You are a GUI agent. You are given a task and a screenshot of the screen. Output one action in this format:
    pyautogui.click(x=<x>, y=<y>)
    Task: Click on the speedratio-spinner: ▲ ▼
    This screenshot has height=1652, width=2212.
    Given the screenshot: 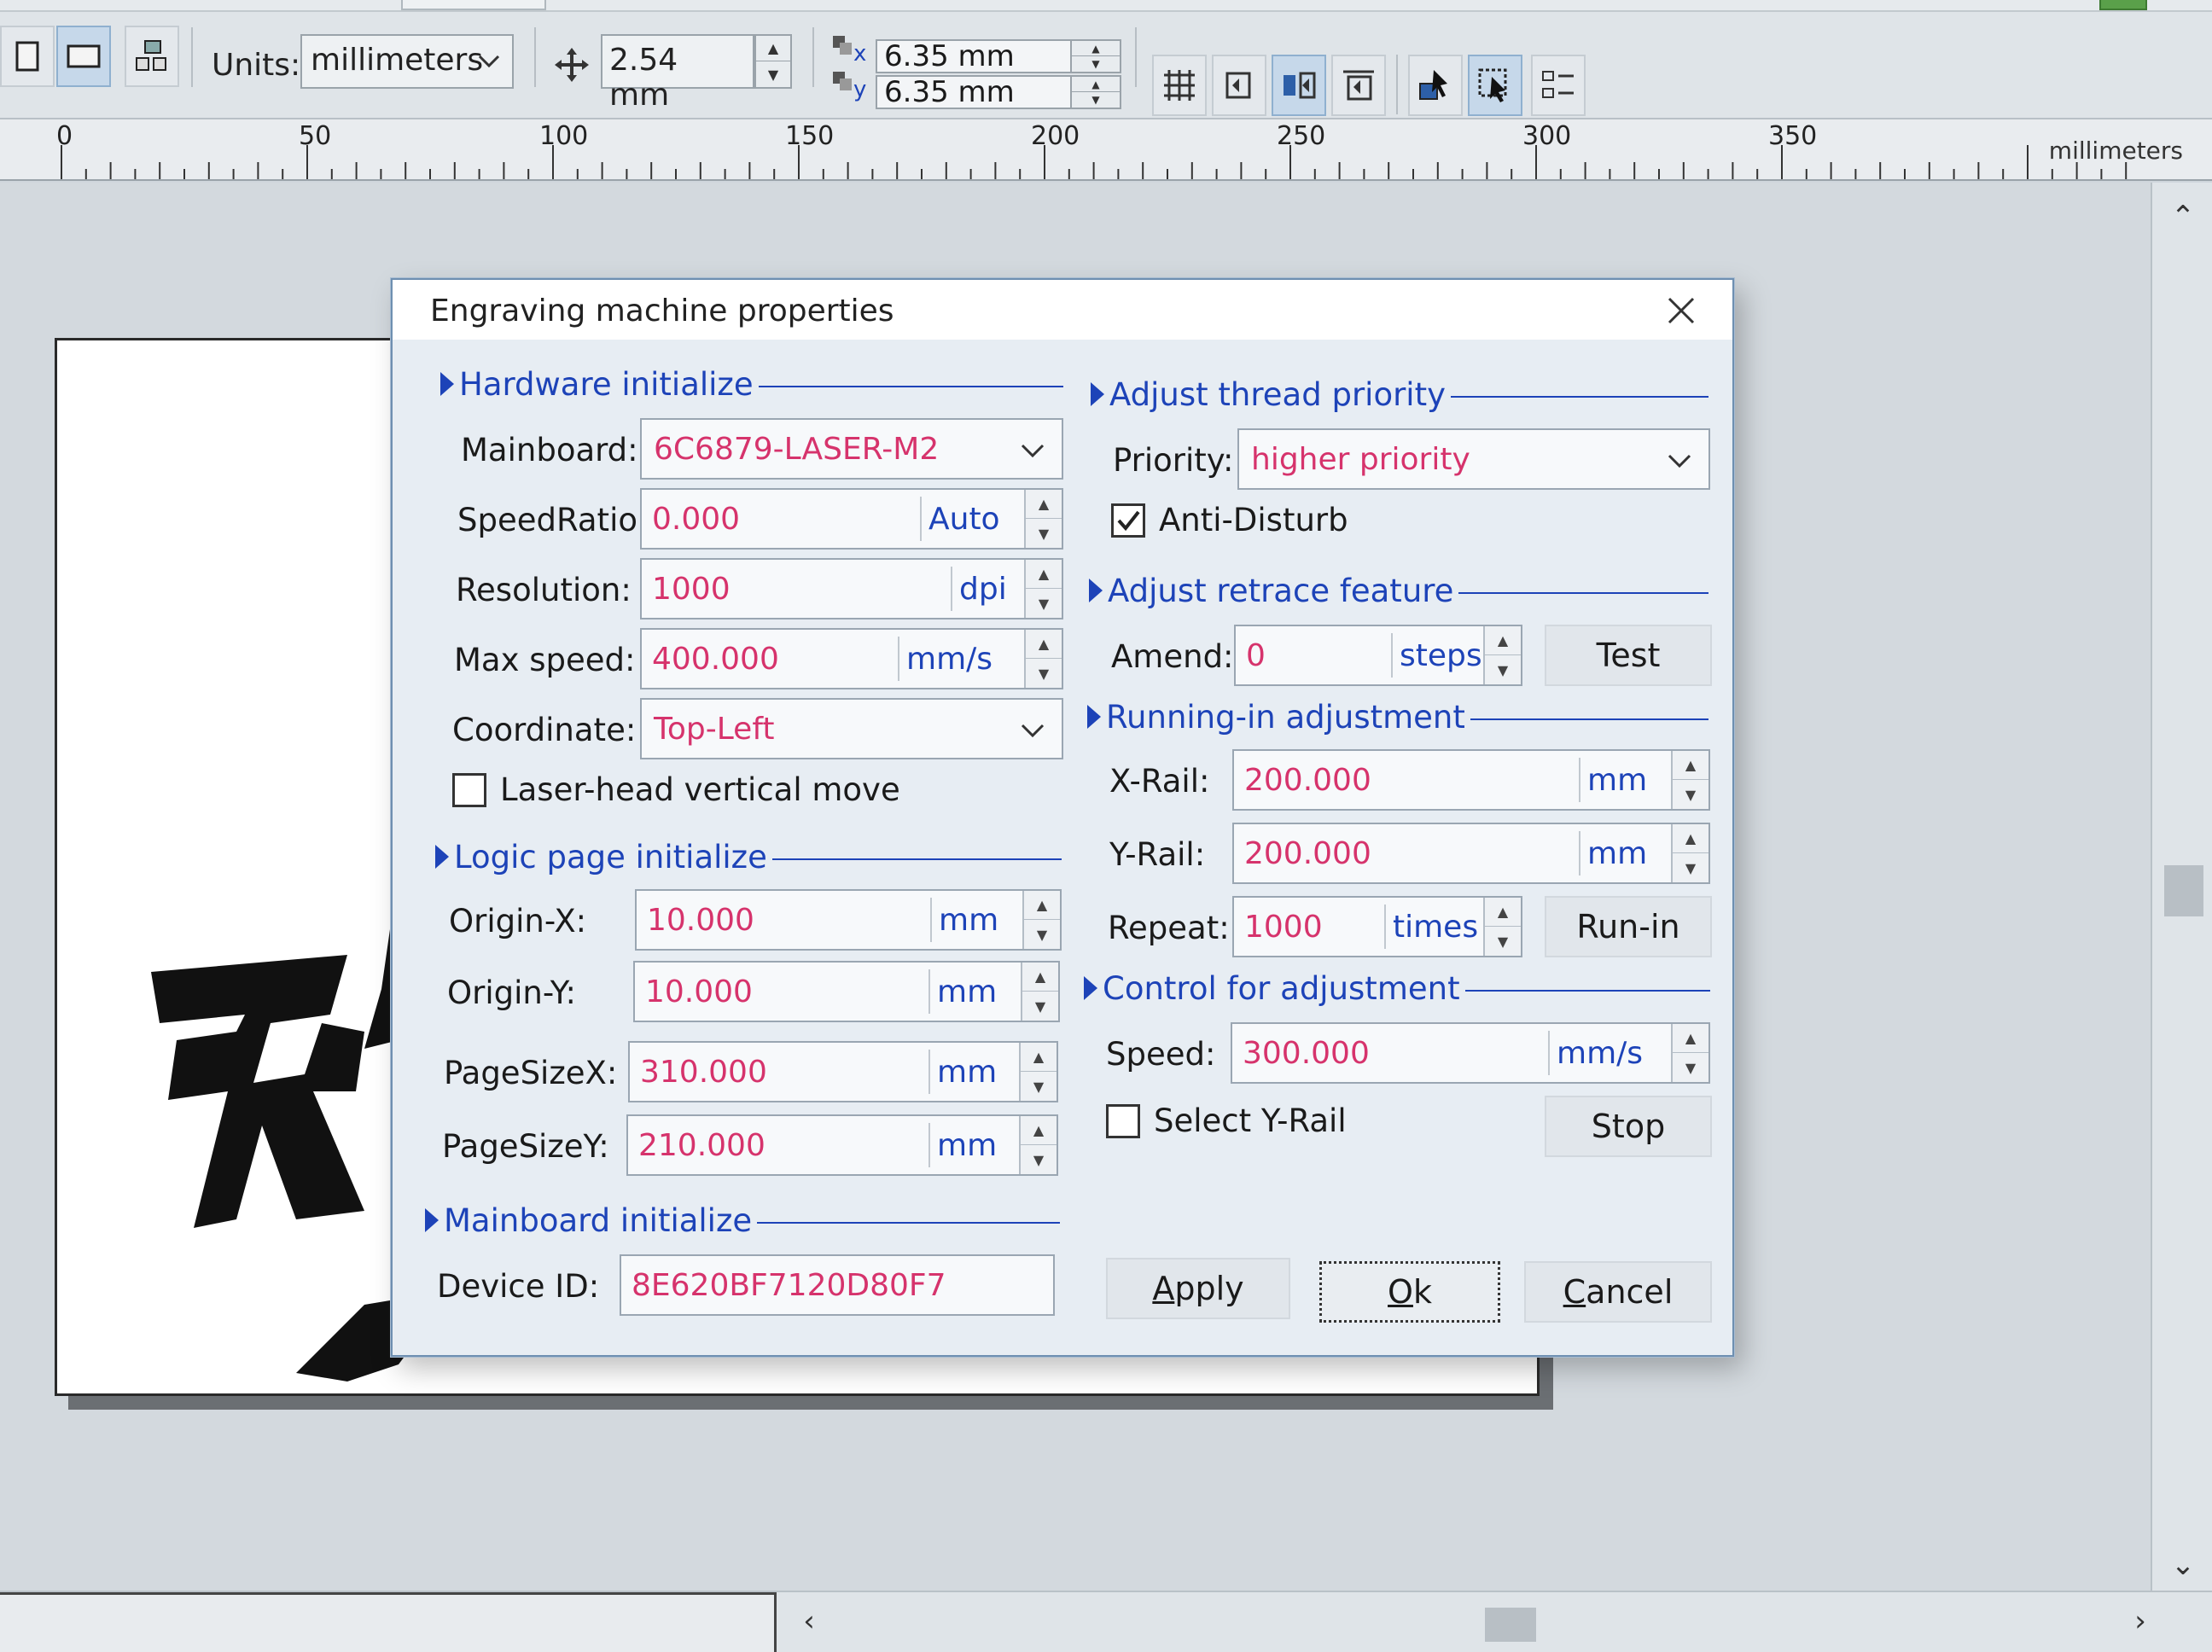 What is the action you would take?
    pyautogui.click(x=1043, y=519)
    